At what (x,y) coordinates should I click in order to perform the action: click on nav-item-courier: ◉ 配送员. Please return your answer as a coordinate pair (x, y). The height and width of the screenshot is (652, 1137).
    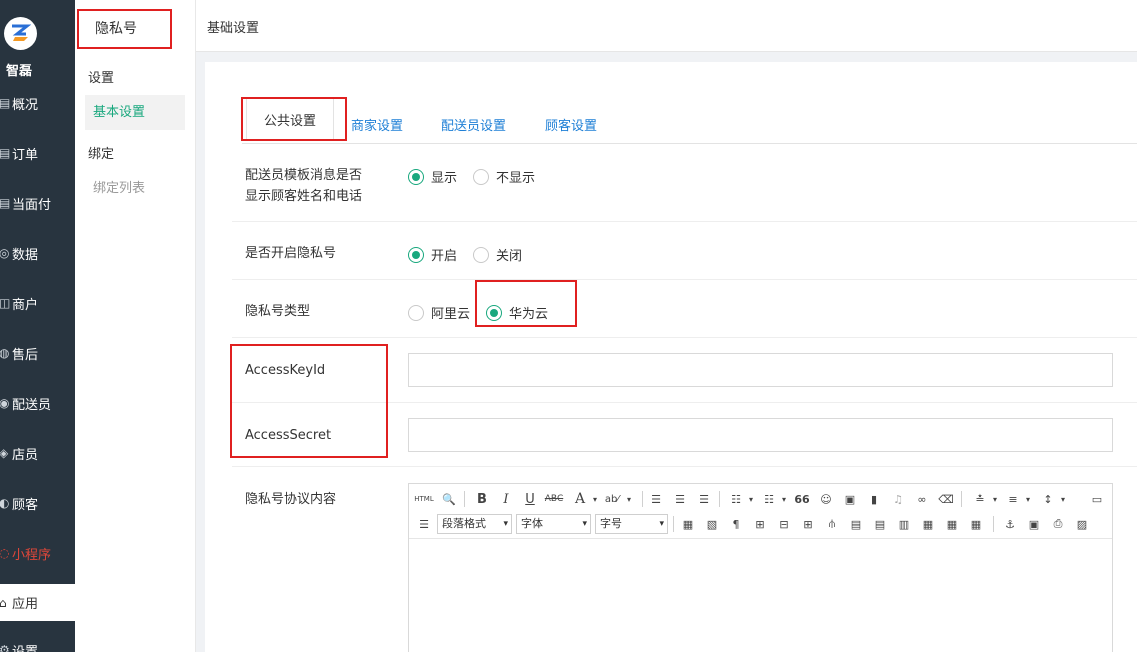
    Looking at the image, I should click on (37, 403).